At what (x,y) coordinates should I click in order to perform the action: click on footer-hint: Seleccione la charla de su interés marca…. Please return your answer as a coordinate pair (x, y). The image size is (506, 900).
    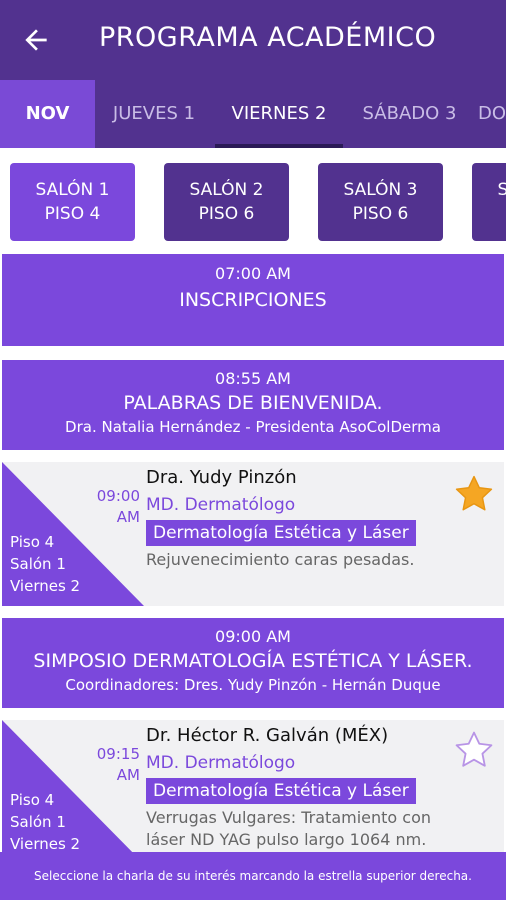
    Looking at the image, I should click on (253, 876).